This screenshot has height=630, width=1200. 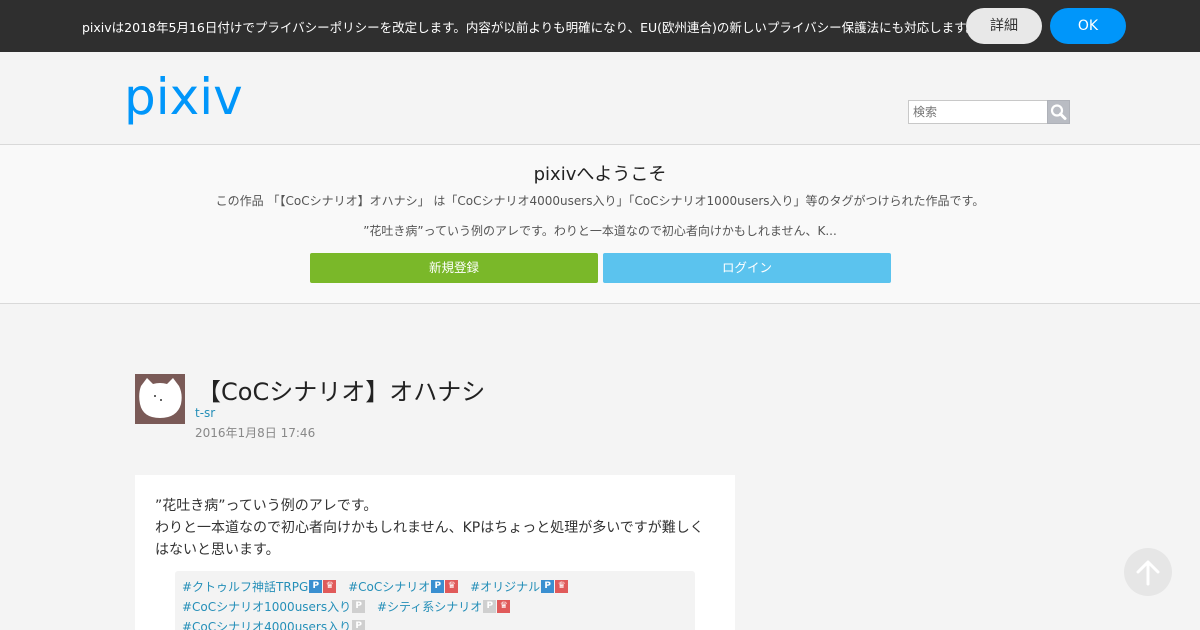 What do you see at coordinates (341, 392) in the screenshot?
I see `work-title: 【CoCシナリオ】オハナシ` at bounding box center [341, 392].